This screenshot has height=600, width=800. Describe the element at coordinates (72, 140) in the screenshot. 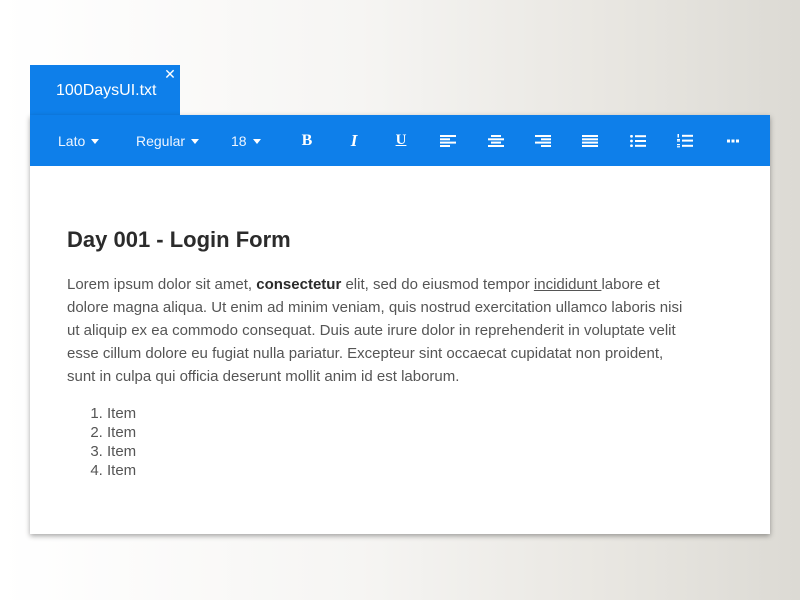

I see `font-family-value: Lato` at that location.